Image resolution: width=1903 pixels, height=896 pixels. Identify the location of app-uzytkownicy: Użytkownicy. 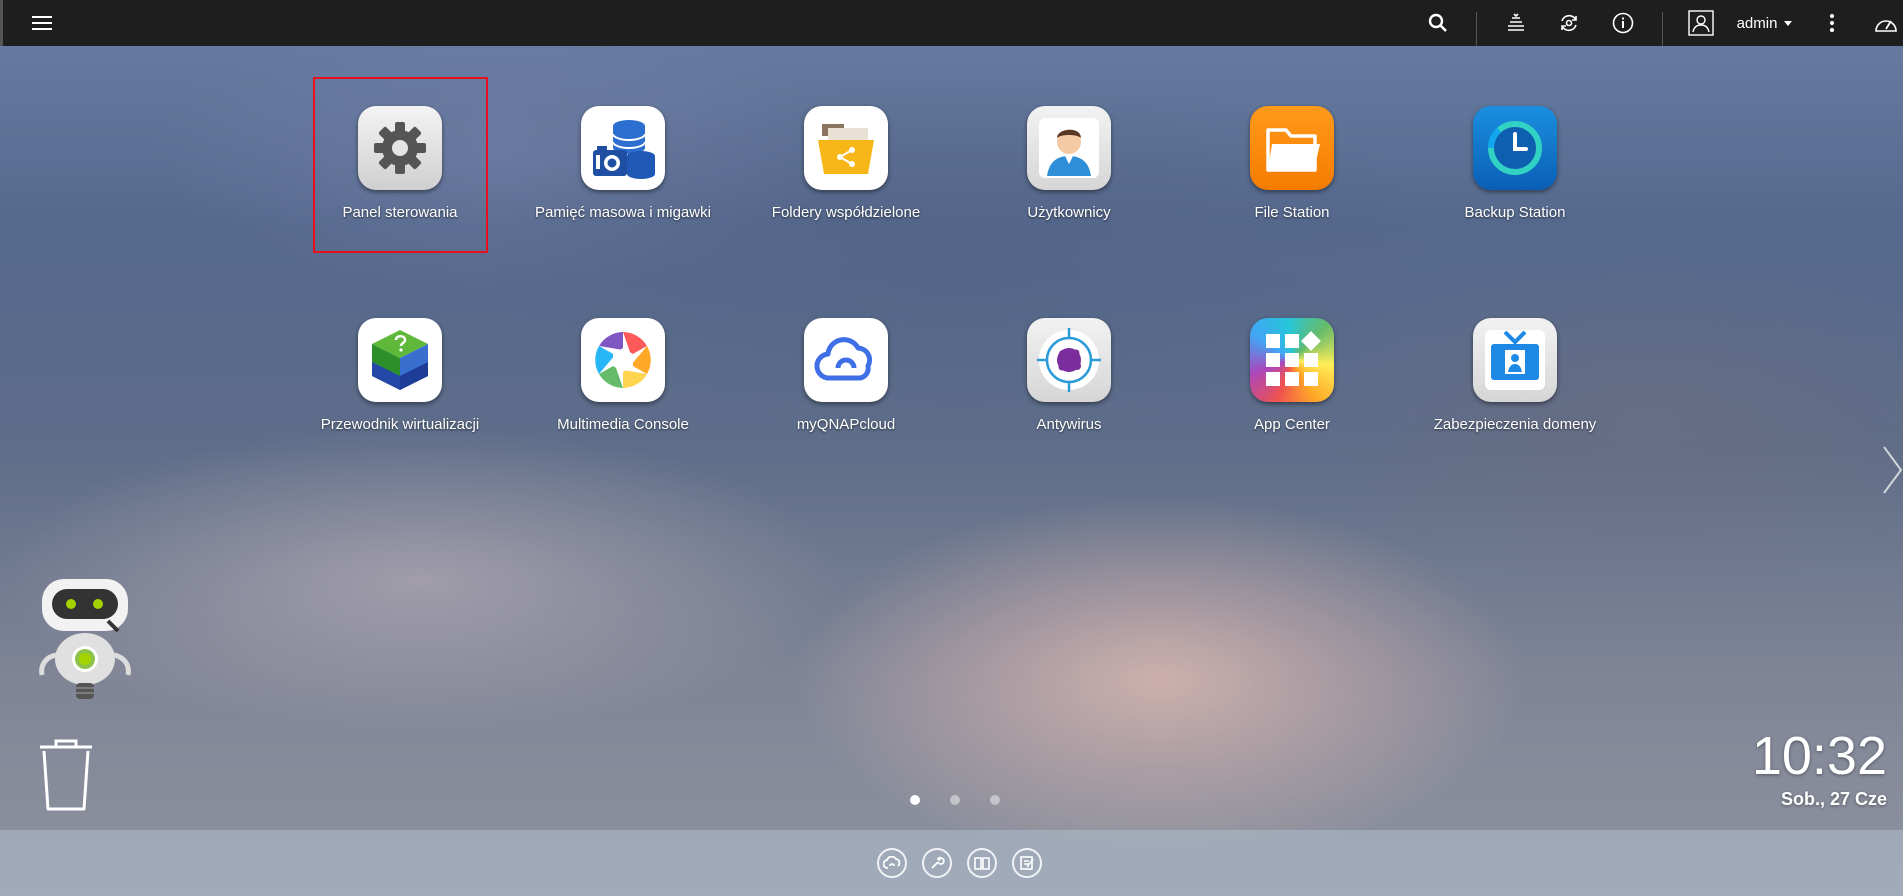
(1069, 165).